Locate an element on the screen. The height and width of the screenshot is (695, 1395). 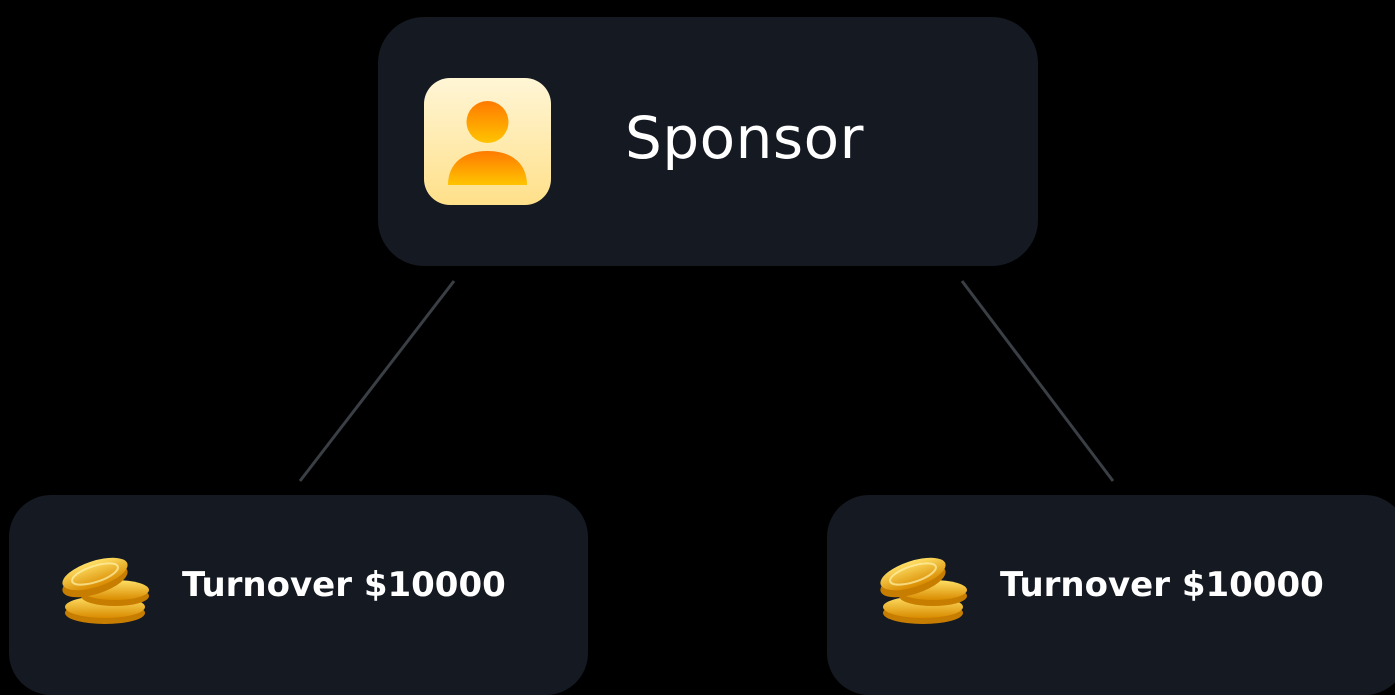
turnover-node-left: Turnover $10000 is located at coordinates (298, 595).